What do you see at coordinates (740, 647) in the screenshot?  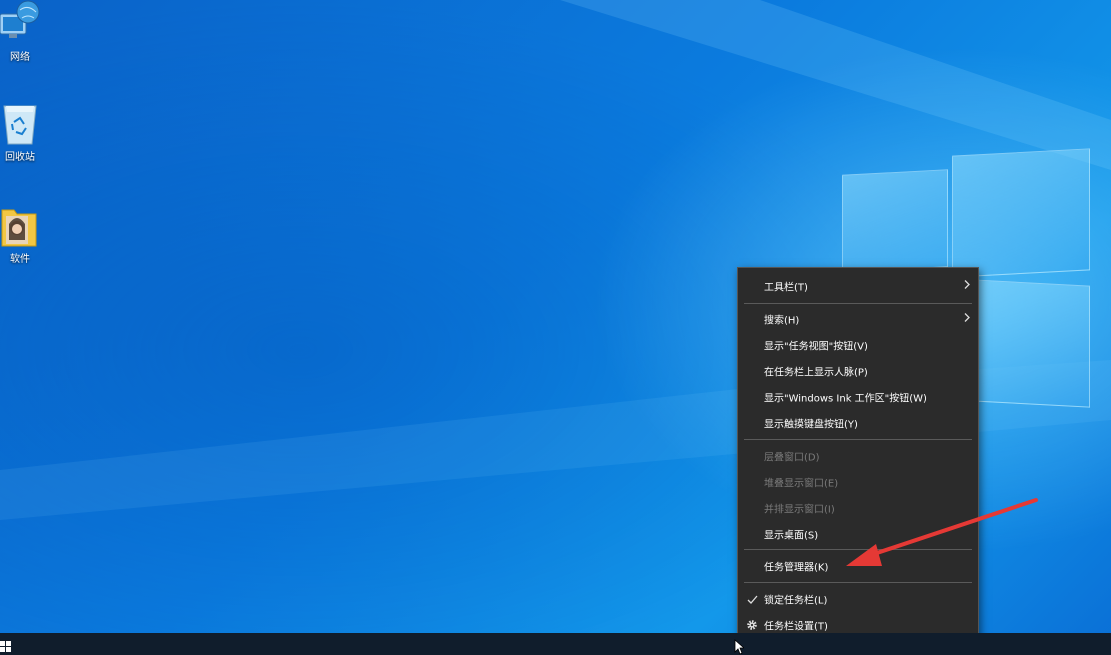 I see `mouse-cursor-icon` at bounding box center [740, 647].